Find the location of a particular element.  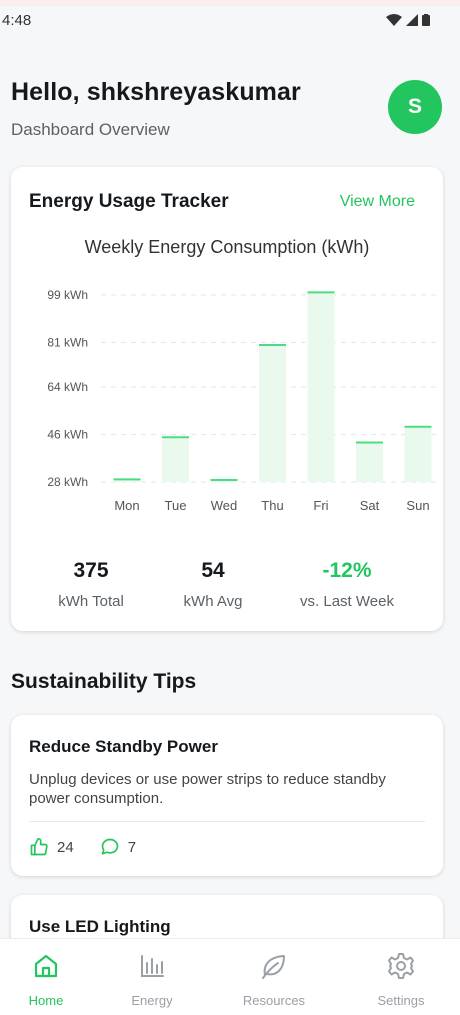

comment-count: 7 is located at coordinates (132, 847).